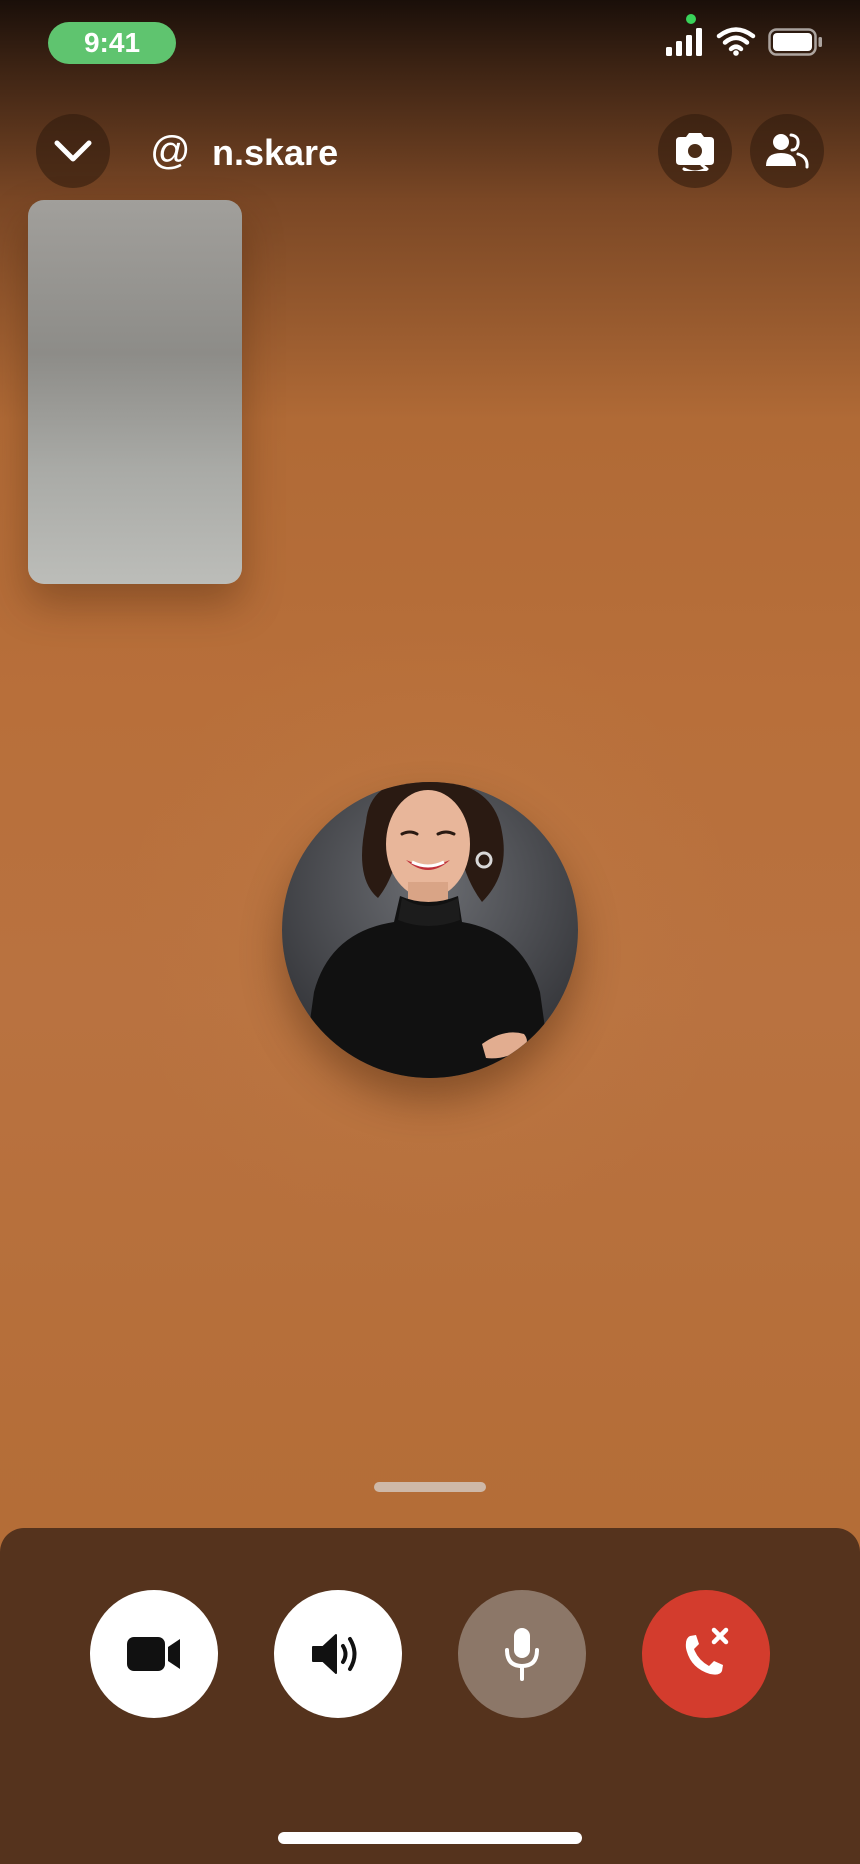 The height and width of the screenshot is (1864, 860). I want to click on microphone-button, so click(522, 1654).